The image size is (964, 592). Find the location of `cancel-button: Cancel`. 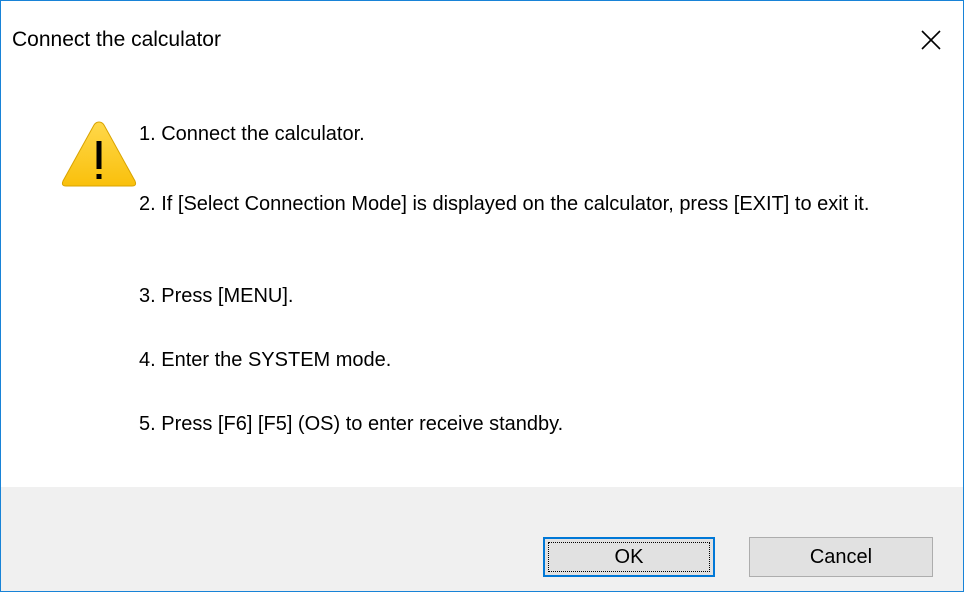

cancel-button: Cancel is located at coordinates (841, 557).